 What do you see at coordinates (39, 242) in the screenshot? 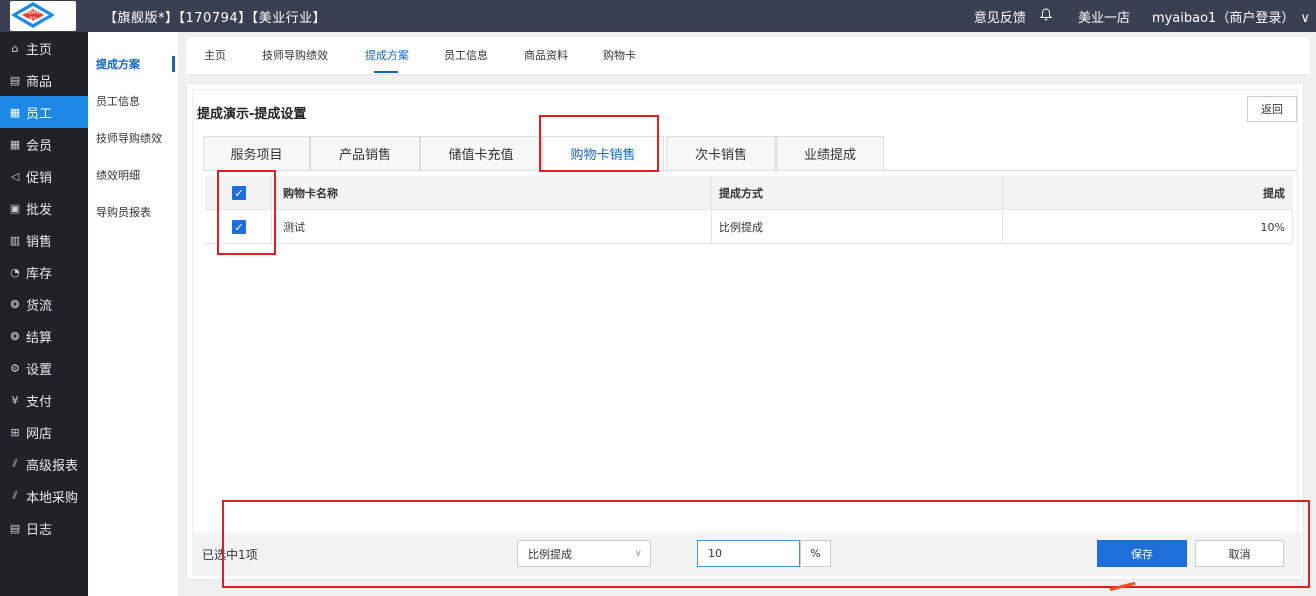
I see `sidebar-item-label: 销售` at bounding box center [39, 242].